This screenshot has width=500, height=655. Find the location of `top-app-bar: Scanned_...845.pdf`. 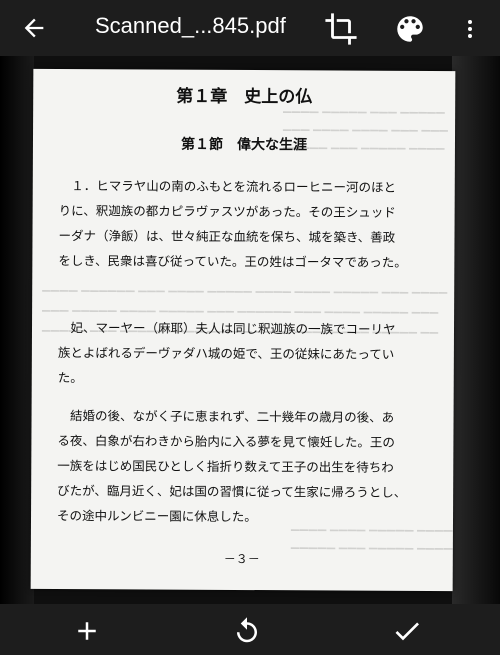

top-app-bar: Scanned_...845.pdf is located at coordinates (250, 28).